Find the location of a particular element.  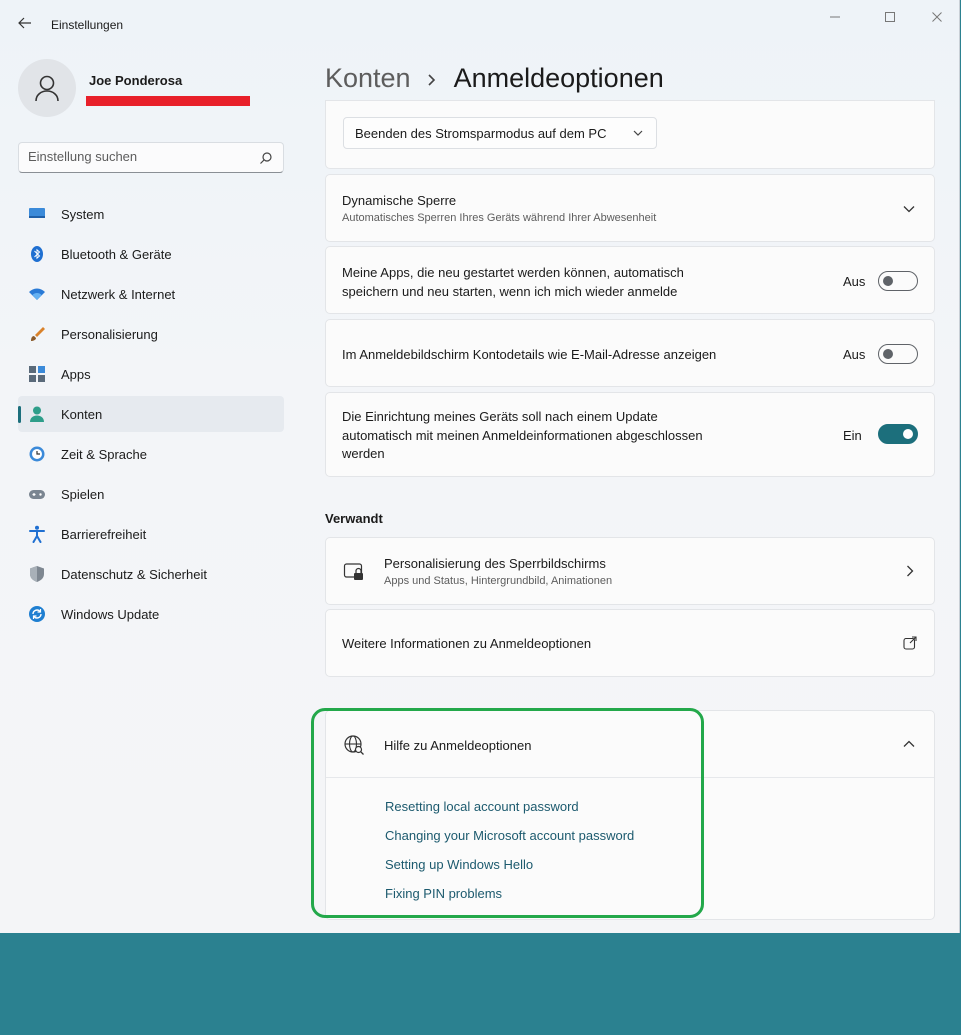

sidebar-item-label: System is located at coordinates (83, 214).